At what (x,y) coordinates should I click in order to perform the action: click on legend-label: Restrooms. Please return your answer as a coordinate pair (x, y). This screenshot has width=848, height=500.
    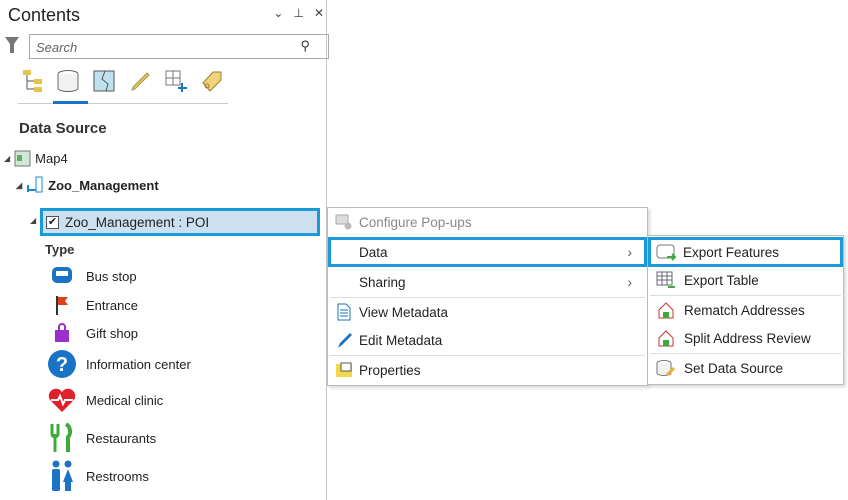
    Looking at the image, I should click on (117, 476).